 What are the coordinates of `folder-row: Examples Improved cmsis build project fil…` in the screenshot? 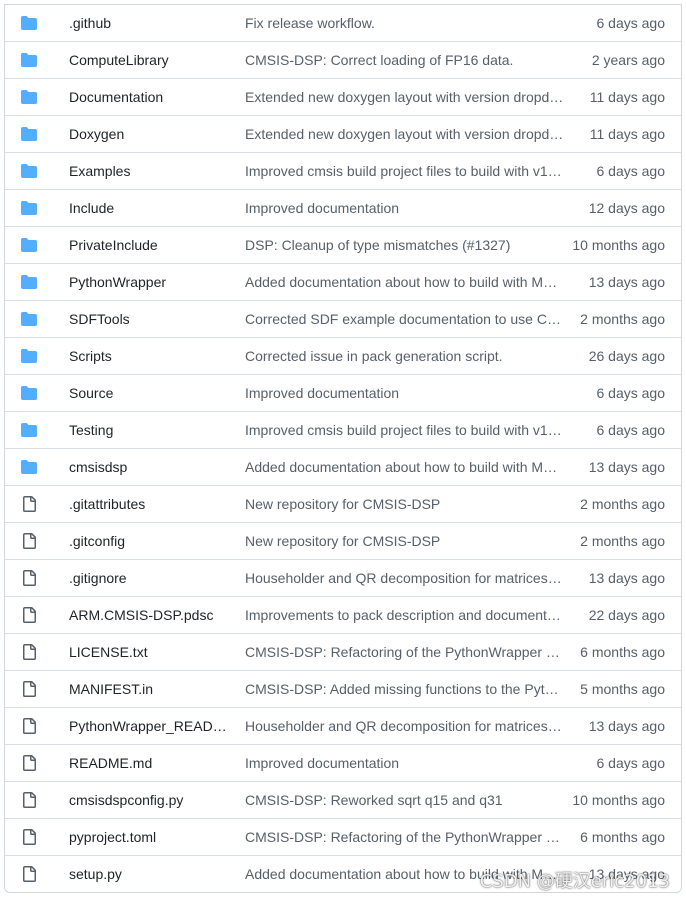 It's located at (343, 170).